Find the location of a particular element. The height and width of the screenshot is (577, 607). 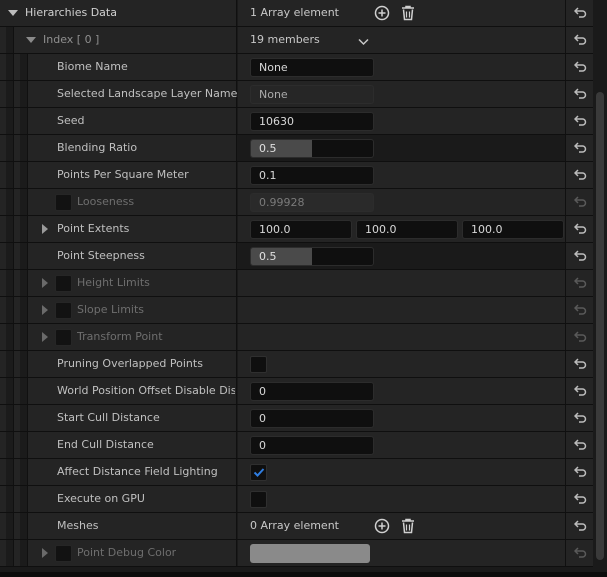

chevron-down-icon is located at coordinates (363, 42).